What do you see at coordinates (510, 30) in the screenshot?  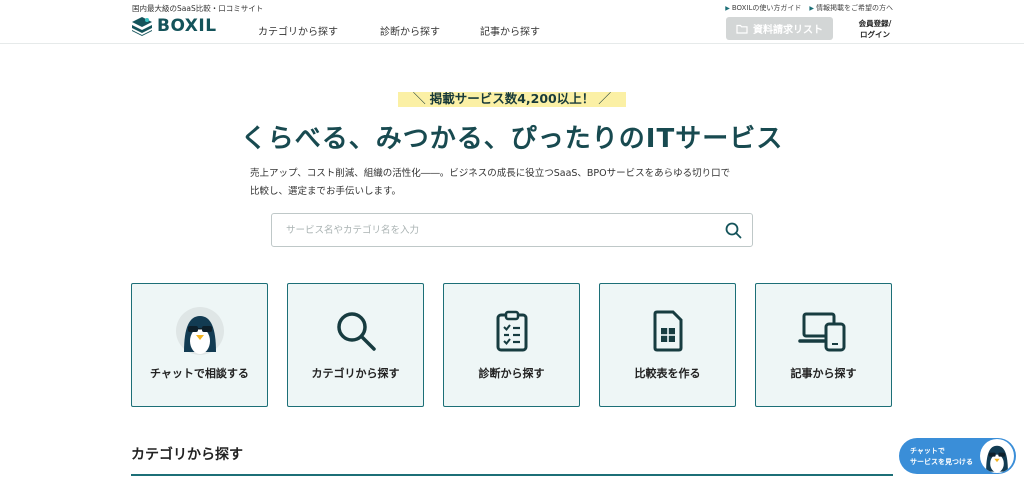 I see `nav-articles: 記事から探す` at bounding box center [510, 30].